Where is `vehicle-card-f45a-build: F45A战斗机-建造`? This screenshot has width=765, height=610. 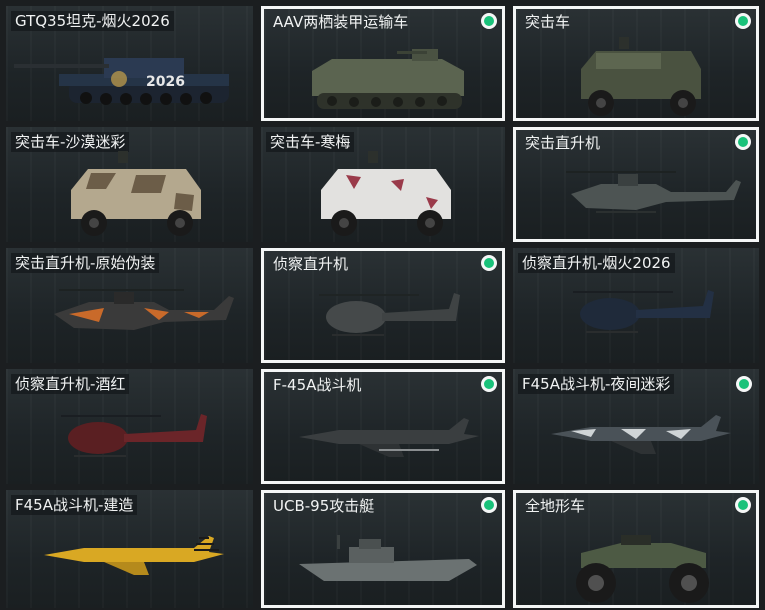 vehicle-card-f45a-build: F45A战斗机-建造 is located at coordinates (129, 549).